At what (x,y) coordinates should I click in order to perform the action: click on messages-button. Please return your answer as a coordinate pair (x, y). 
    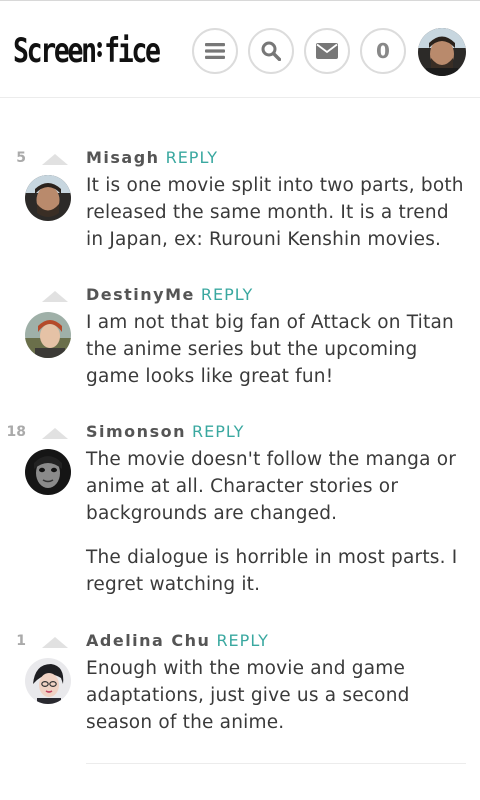
    Looking at the image, I should click on (327, 51).